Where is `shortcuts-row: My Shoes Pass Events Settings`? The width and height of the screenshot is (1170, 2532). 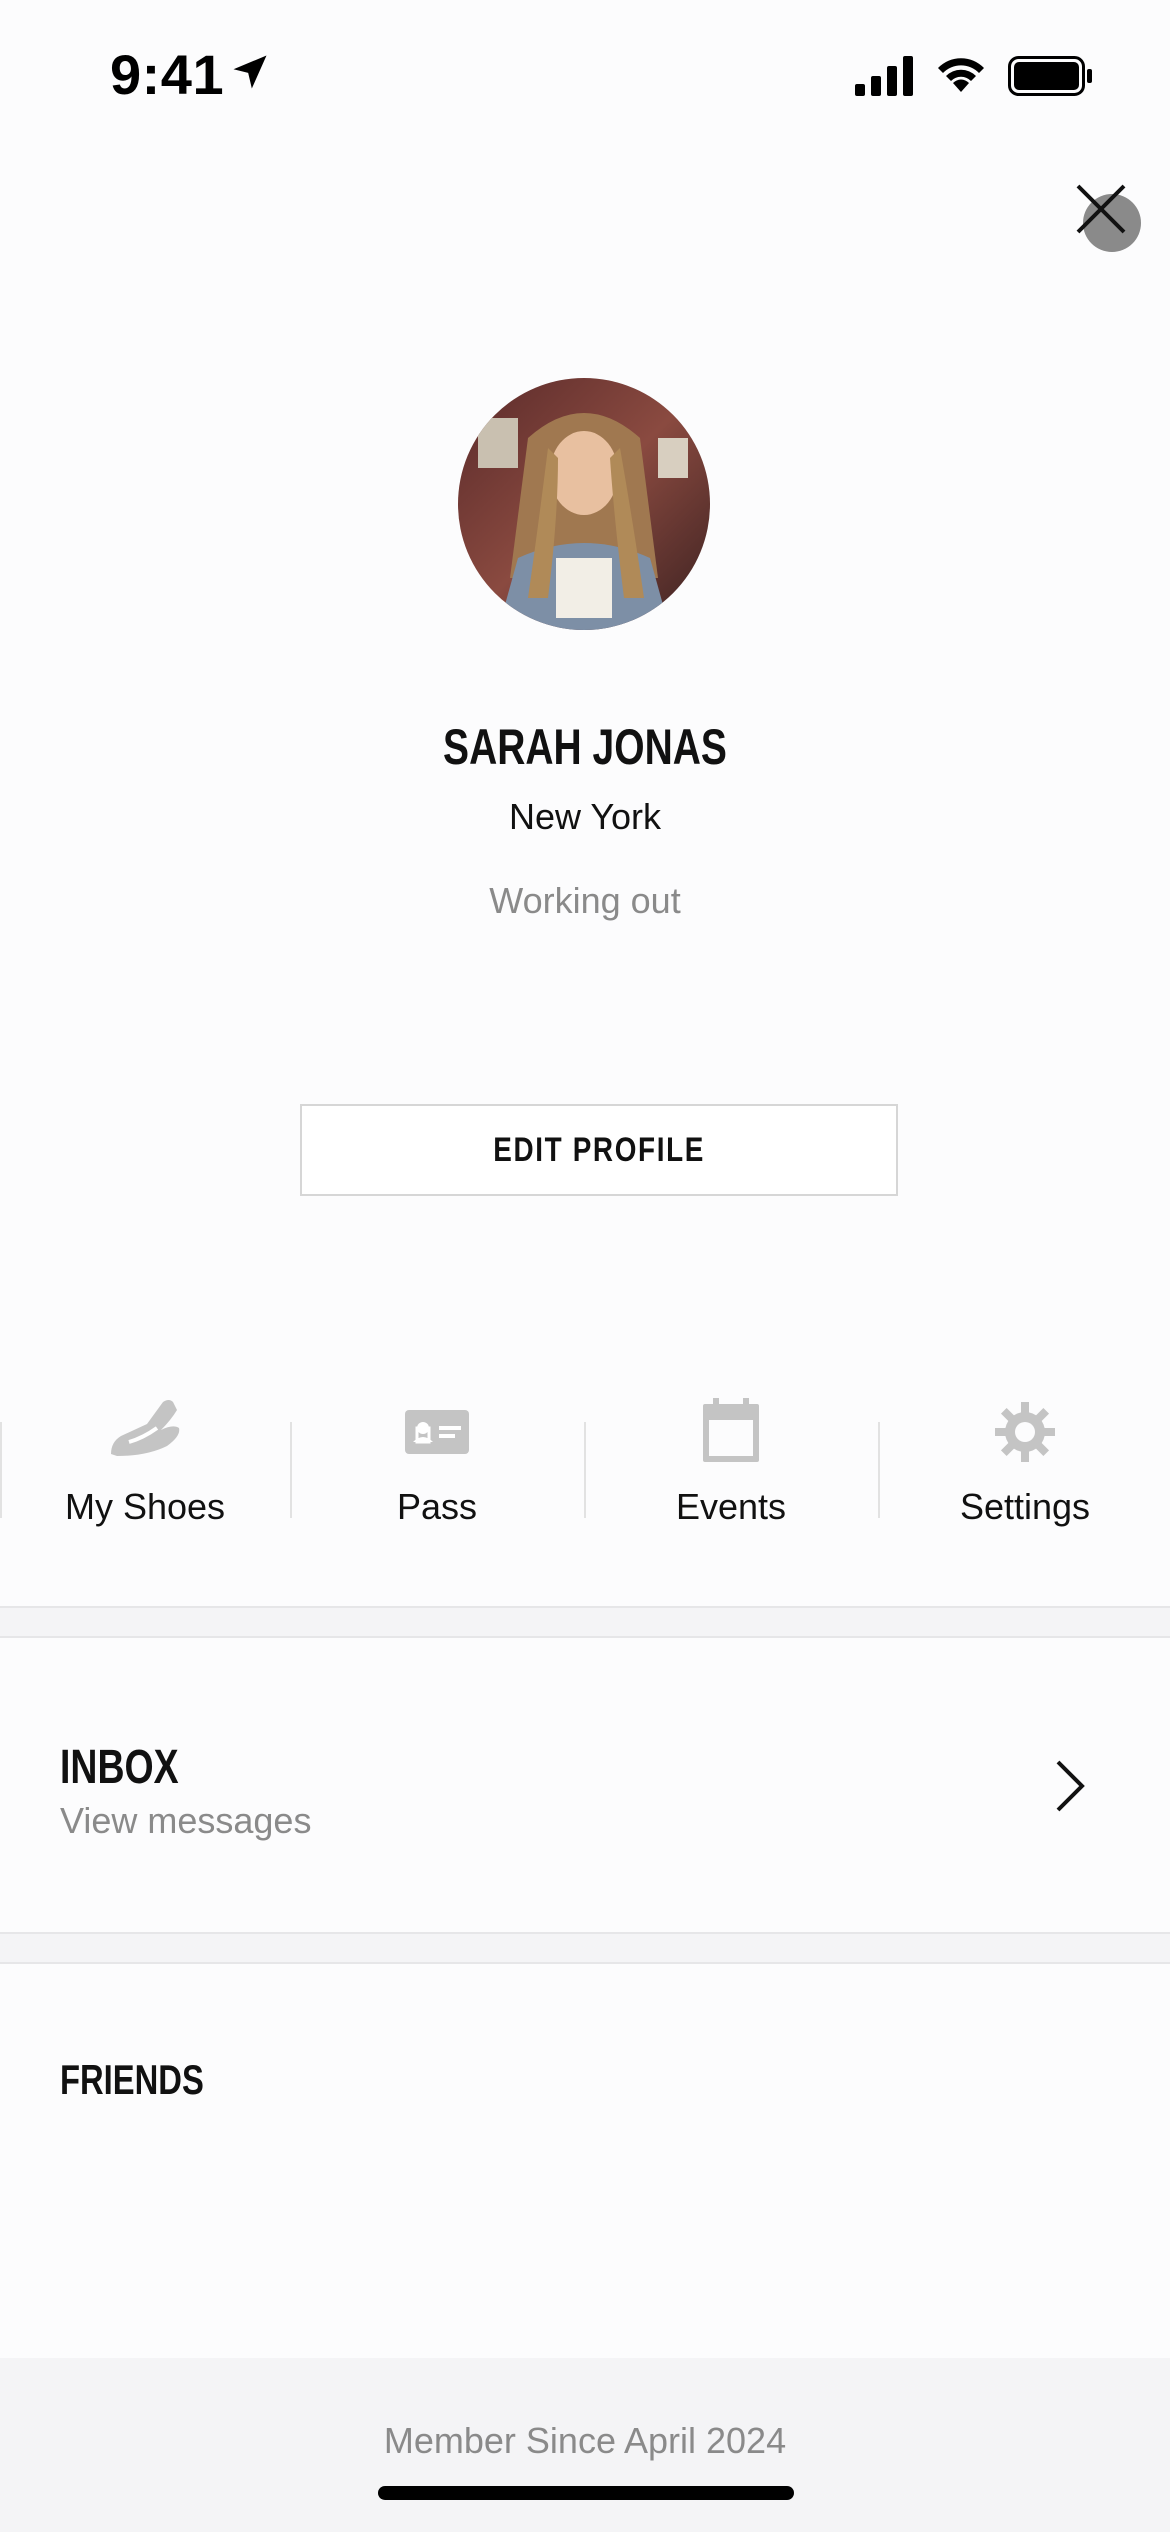
shortcuts-row: My Shoes Pass Events Settings is located at coordinates (585, 1470).